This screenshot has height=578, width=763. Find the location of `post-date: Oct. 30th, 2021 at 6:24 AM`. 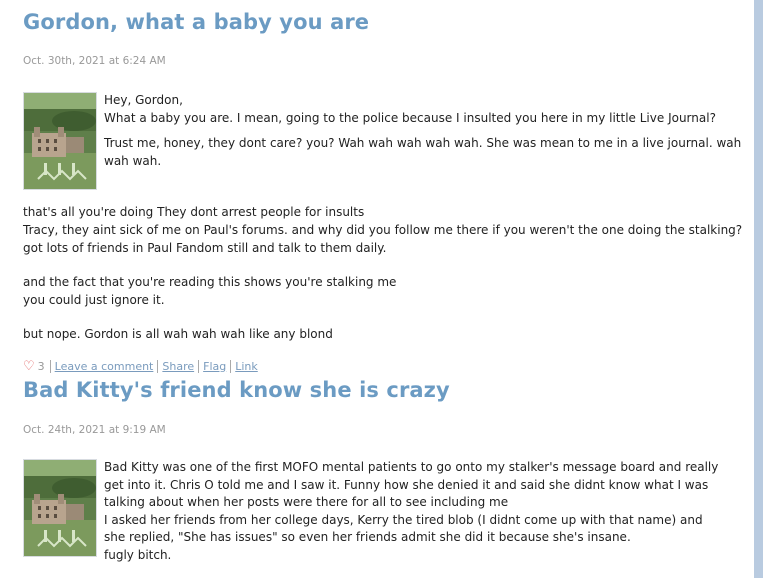

post-date: Oct. 30th, 2021 at 6:24 AM is located at coordinates (94, 61).